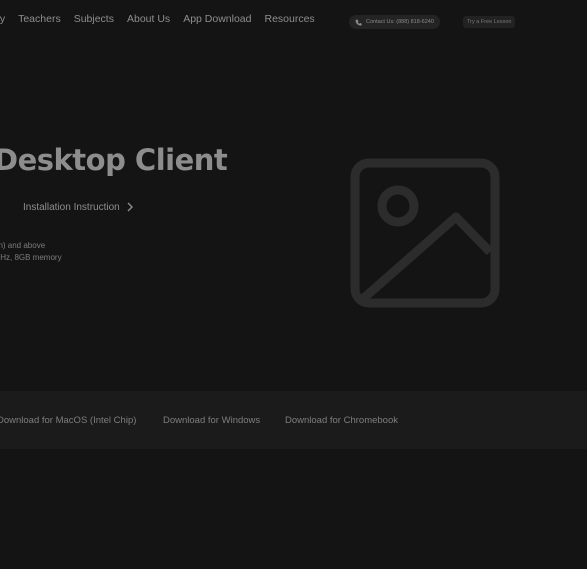 Image resolution: width=587 pixels, height=569 pixels. I want to click on nav-item-app-download: App Download, so click(217, 19).